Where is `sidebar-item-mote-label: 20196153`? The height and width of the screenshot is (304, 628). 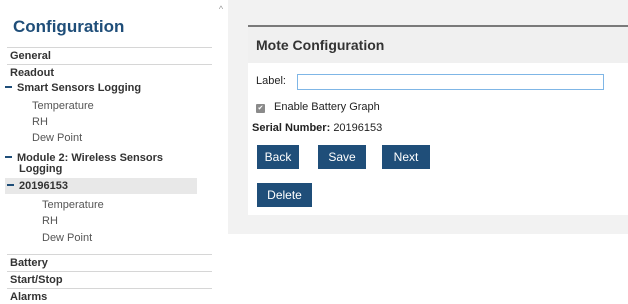
sidebar-item-mote-label: 20196153 is located at coordinates (43, 186).